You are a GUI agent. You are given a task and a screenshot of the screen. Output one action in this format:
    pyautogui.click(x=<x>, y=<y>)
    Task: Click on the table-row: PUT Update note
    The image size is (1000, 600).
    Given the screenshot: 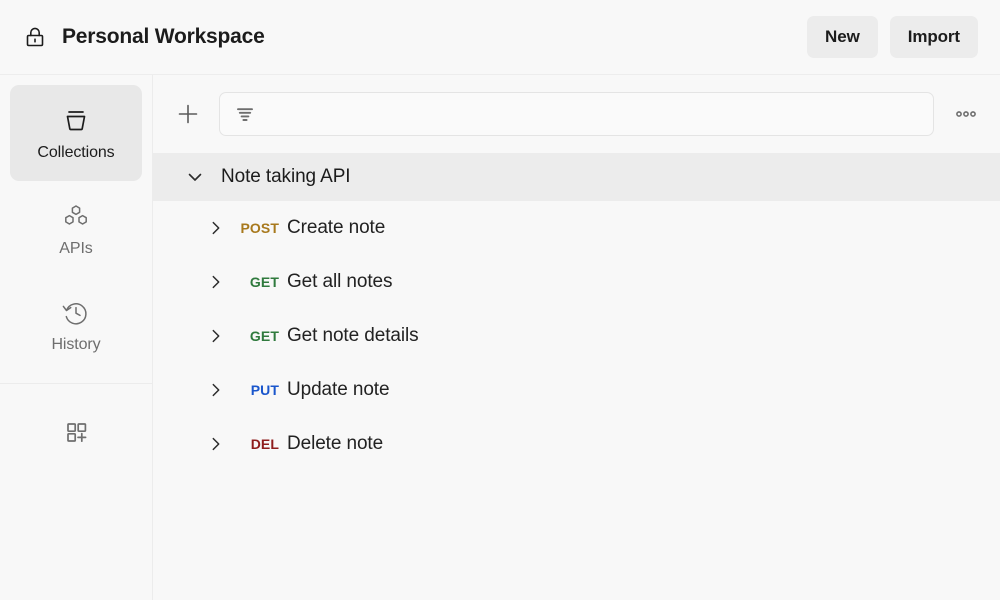 What is the action you would take?
    pyautogui.click(x=576, y=390)
    